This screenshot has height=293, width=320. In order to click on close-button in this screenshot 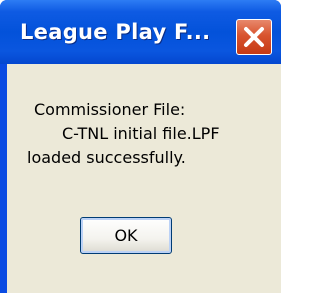, I will do `click(254, 37)`.